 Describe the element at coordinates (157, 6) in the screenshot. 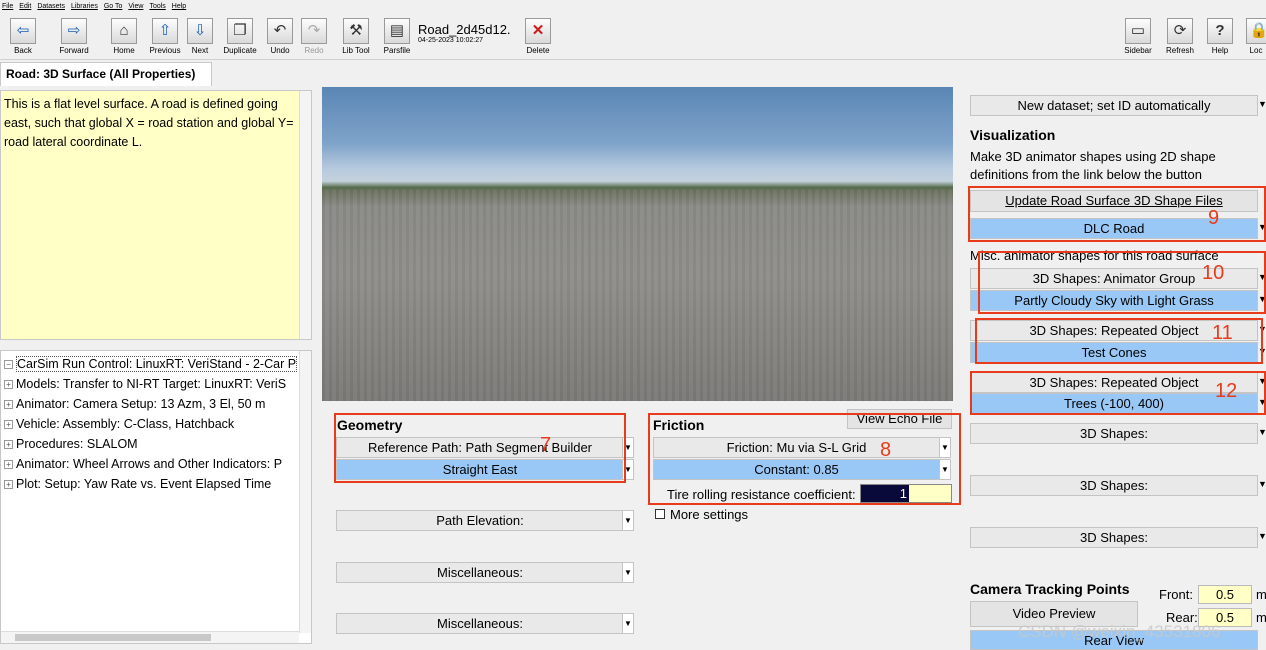

I see `menu-tools: Tools` at that location.